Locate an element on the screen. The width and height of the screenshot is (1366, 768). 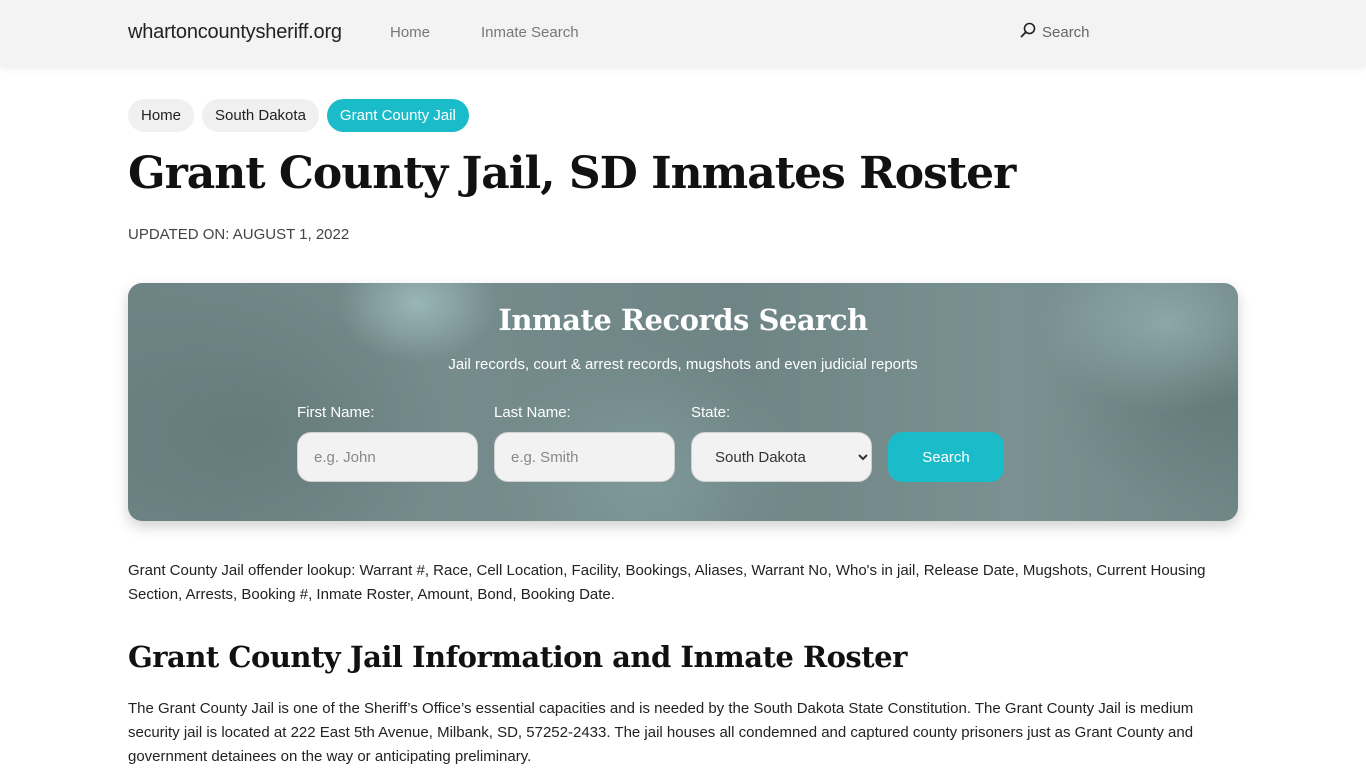
nav-home-link: Home is located at coordinates (410, 32).